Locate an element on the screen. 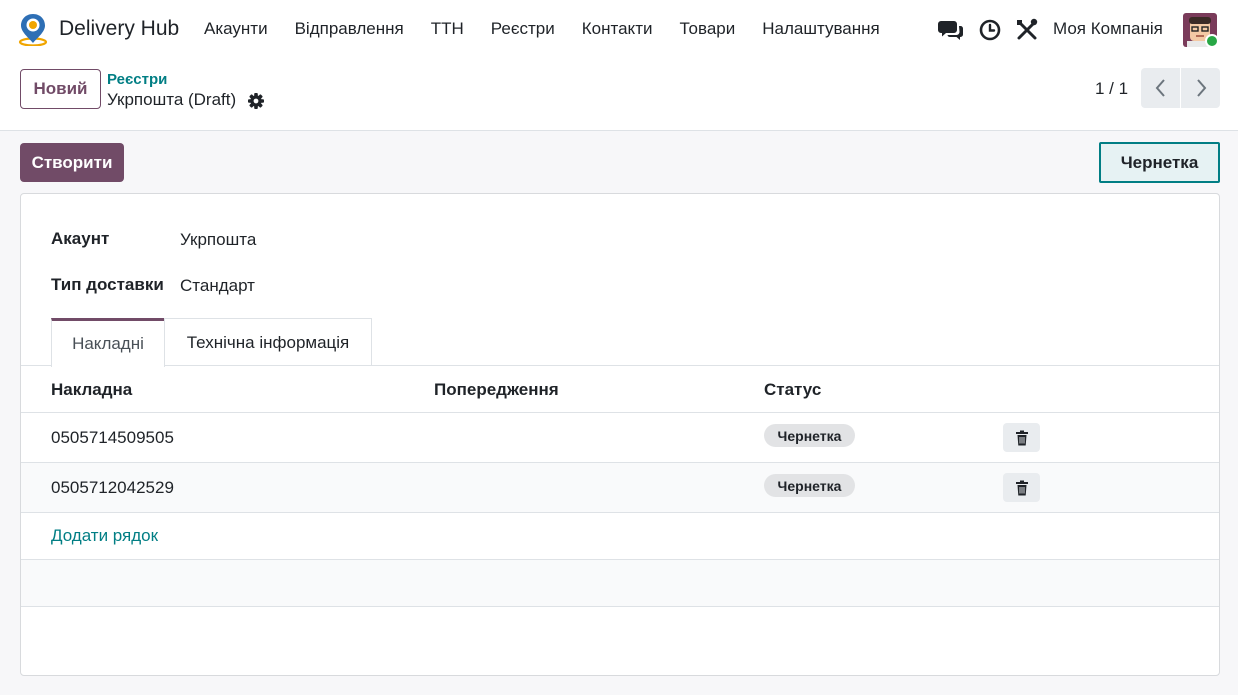 The image size is (1238, 695). menu-item-products: Товари is located at coordinates (707, 29).